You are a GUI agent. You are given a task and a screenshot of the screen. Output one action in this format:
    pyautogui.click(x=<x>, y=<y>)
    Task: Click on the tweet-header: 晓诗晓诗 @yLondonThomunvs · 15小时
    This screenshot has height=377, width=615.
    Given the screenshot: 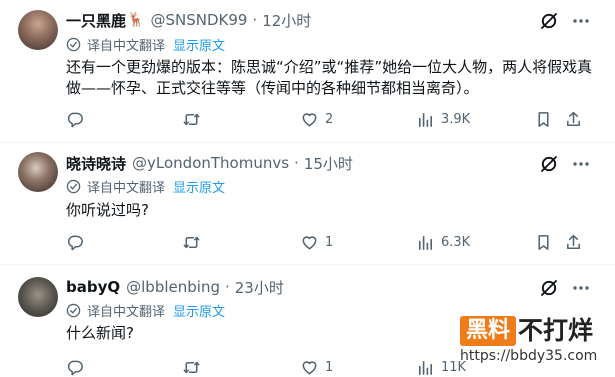 What is the action you would take?
    pyautogui.click(x=209, y=163)
    